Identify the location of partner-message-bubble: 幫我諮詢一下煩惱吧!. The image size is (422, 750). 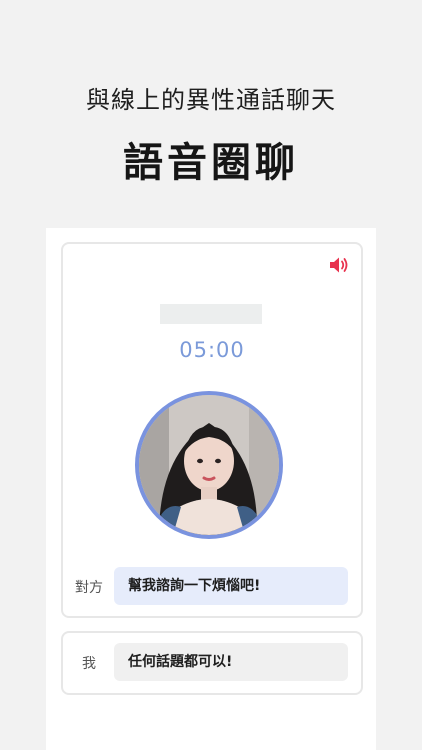
(231, 586).